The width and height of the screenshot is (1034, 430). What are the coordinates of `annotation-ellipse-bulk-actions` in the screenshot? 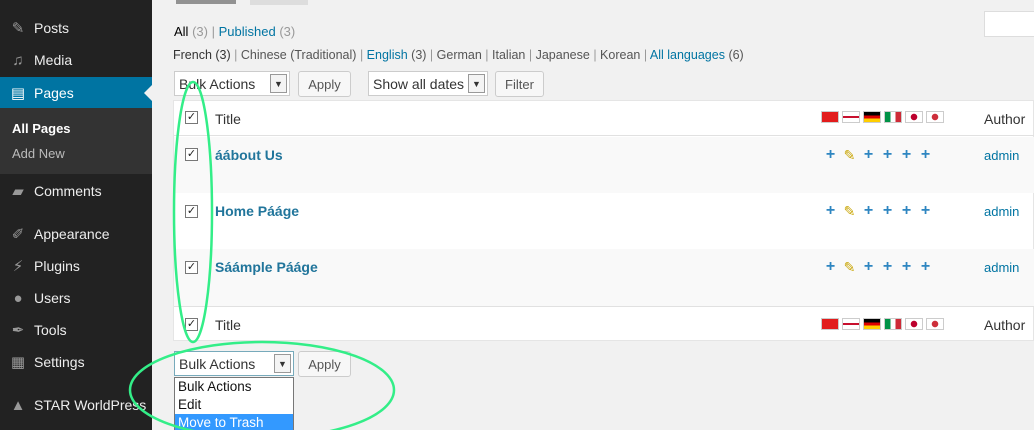 It's located at (262, 385).